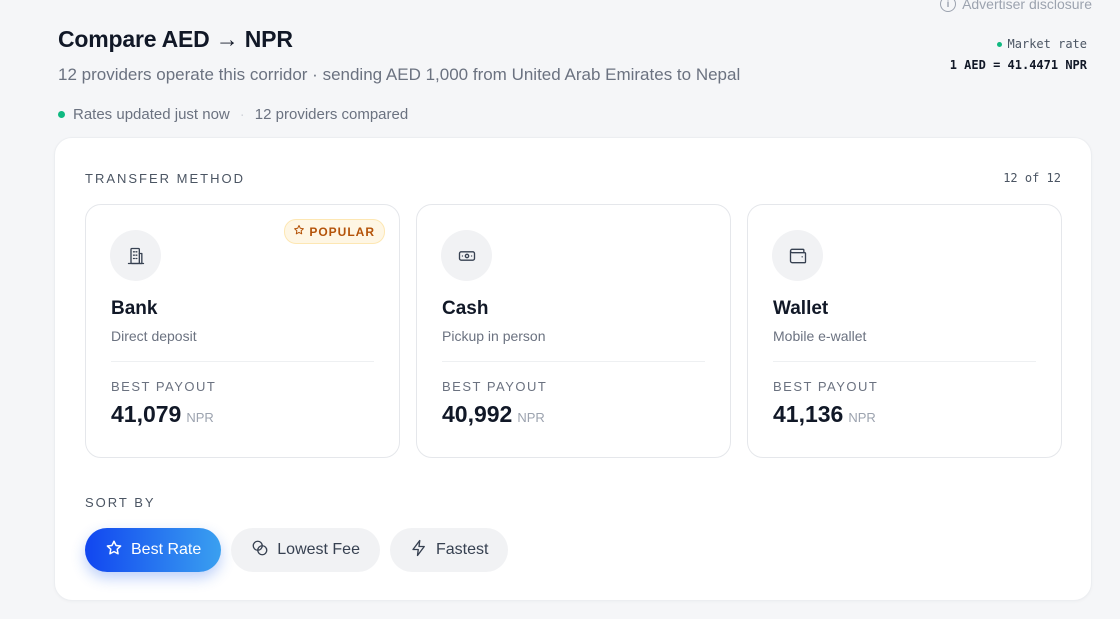 The height and width of the screenshot is (619, 1120). I want to click on provider-count: 12 of 12, so click(1032, 178).